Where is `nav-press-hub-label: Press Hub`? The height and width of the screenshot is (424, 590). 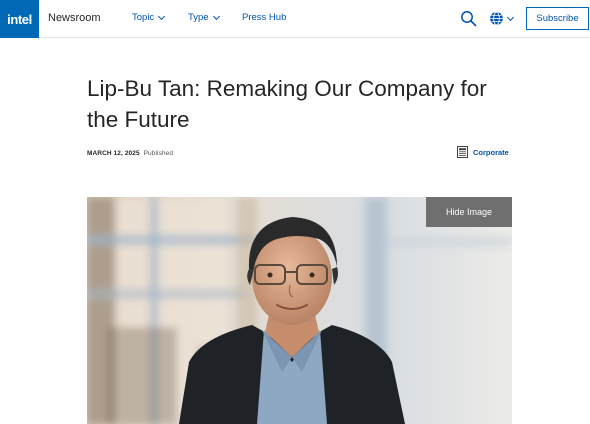 nav-press-hub-label: Press Hub is located at coordinates (264, 17).